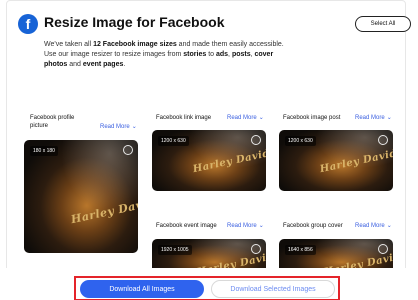 Image resolution: width=418 pixels, height=300 pixels. Describe the element at coordinates (124, 64) in the screenshot. I see `description-text: .` at that location.